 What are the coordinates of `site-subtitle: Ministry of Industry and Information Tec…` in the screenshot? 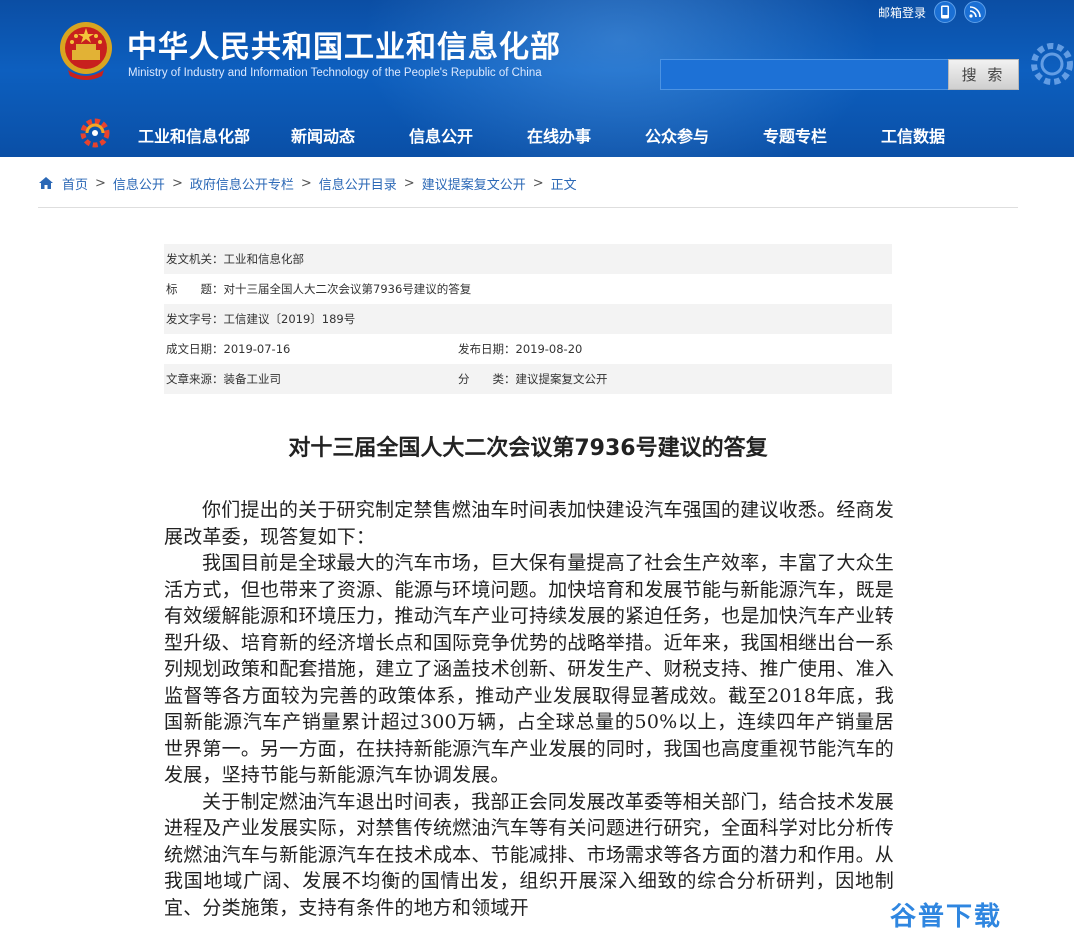 It's located at (335, 73).